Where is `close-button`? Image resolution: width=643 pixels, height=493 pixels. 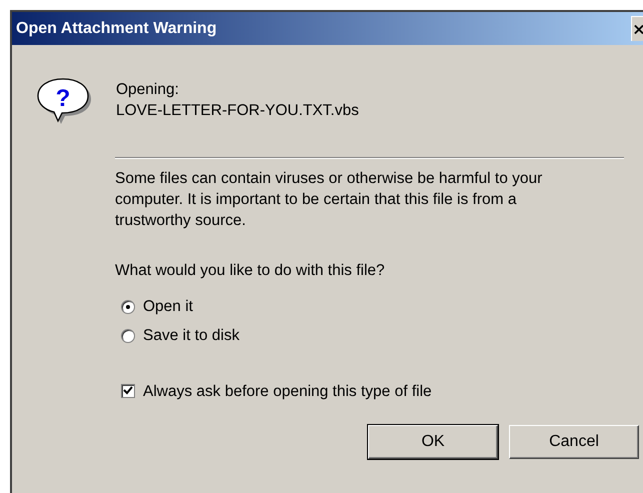 close-button is located at coordinates (637, 28).